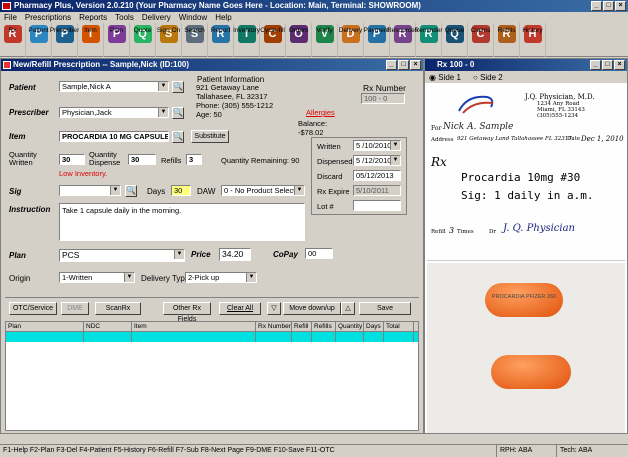 The height and width of the screenshot is (457, 628). I want to click on img-maximize-button: □, so click(607, 65).